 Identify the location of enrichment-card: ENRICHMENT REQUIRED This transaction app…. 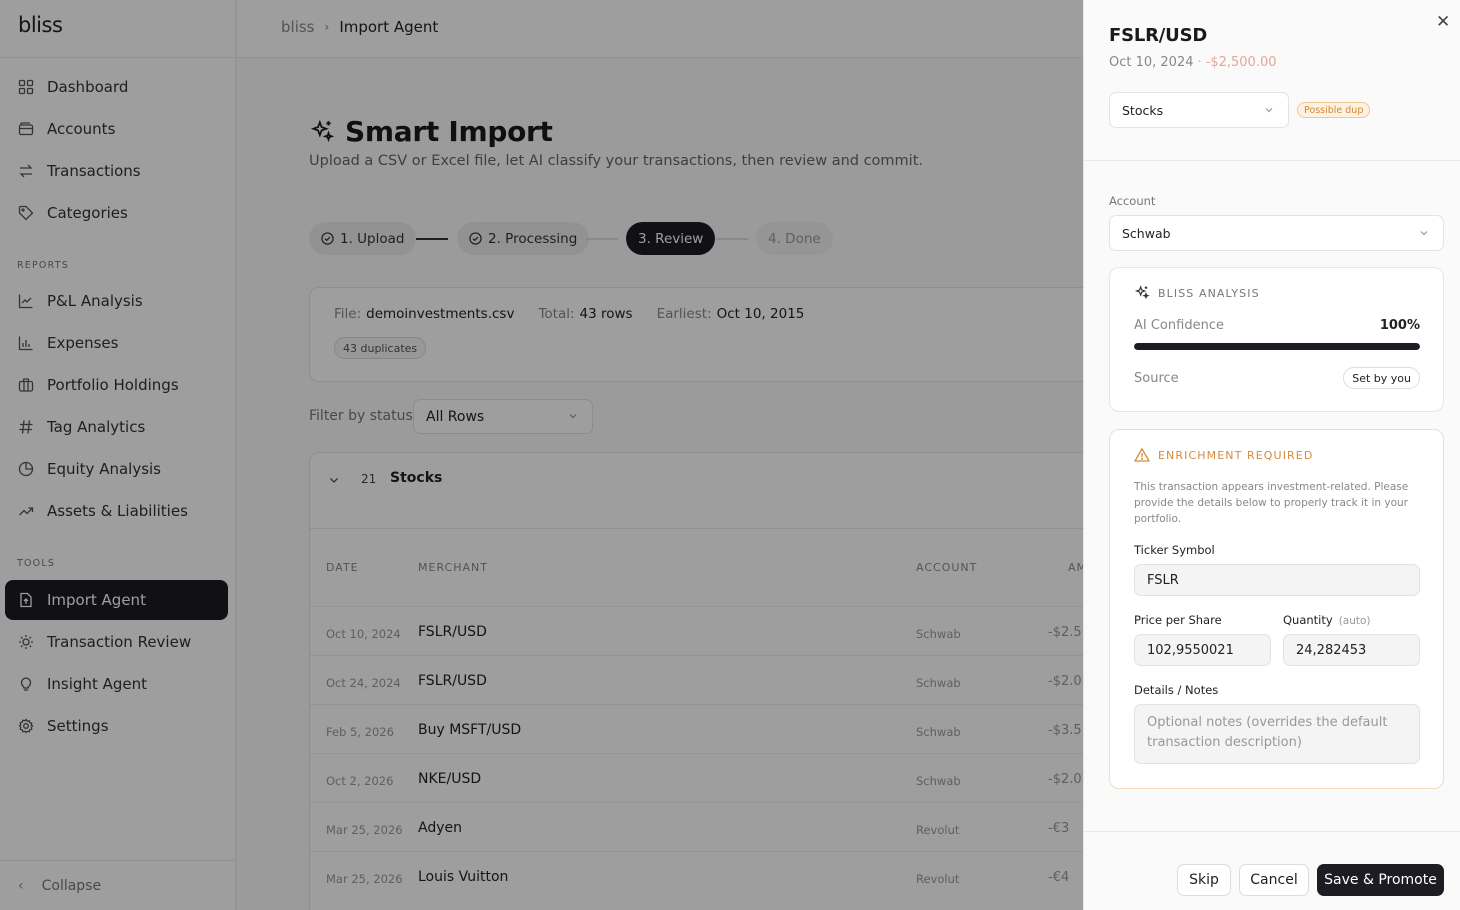
(1276, 609).